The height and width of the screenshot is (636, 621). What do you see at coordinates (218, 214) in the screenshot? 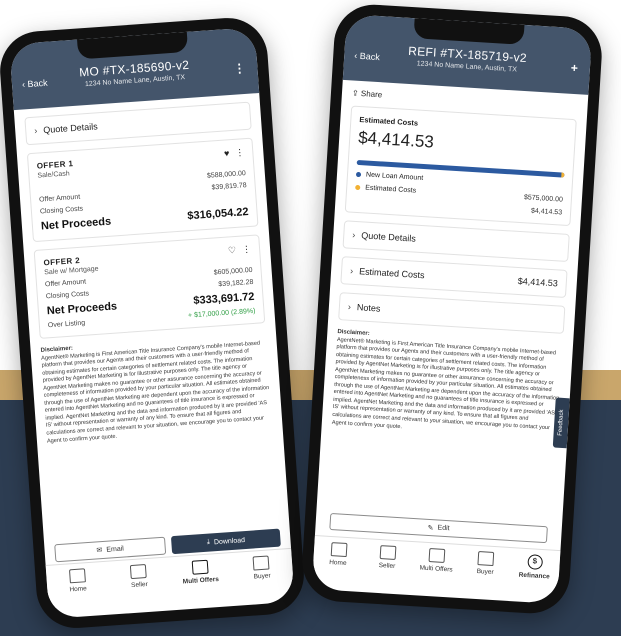
I see `net-proceeds-value: $316,054.22` at bounding box center [218, 214].